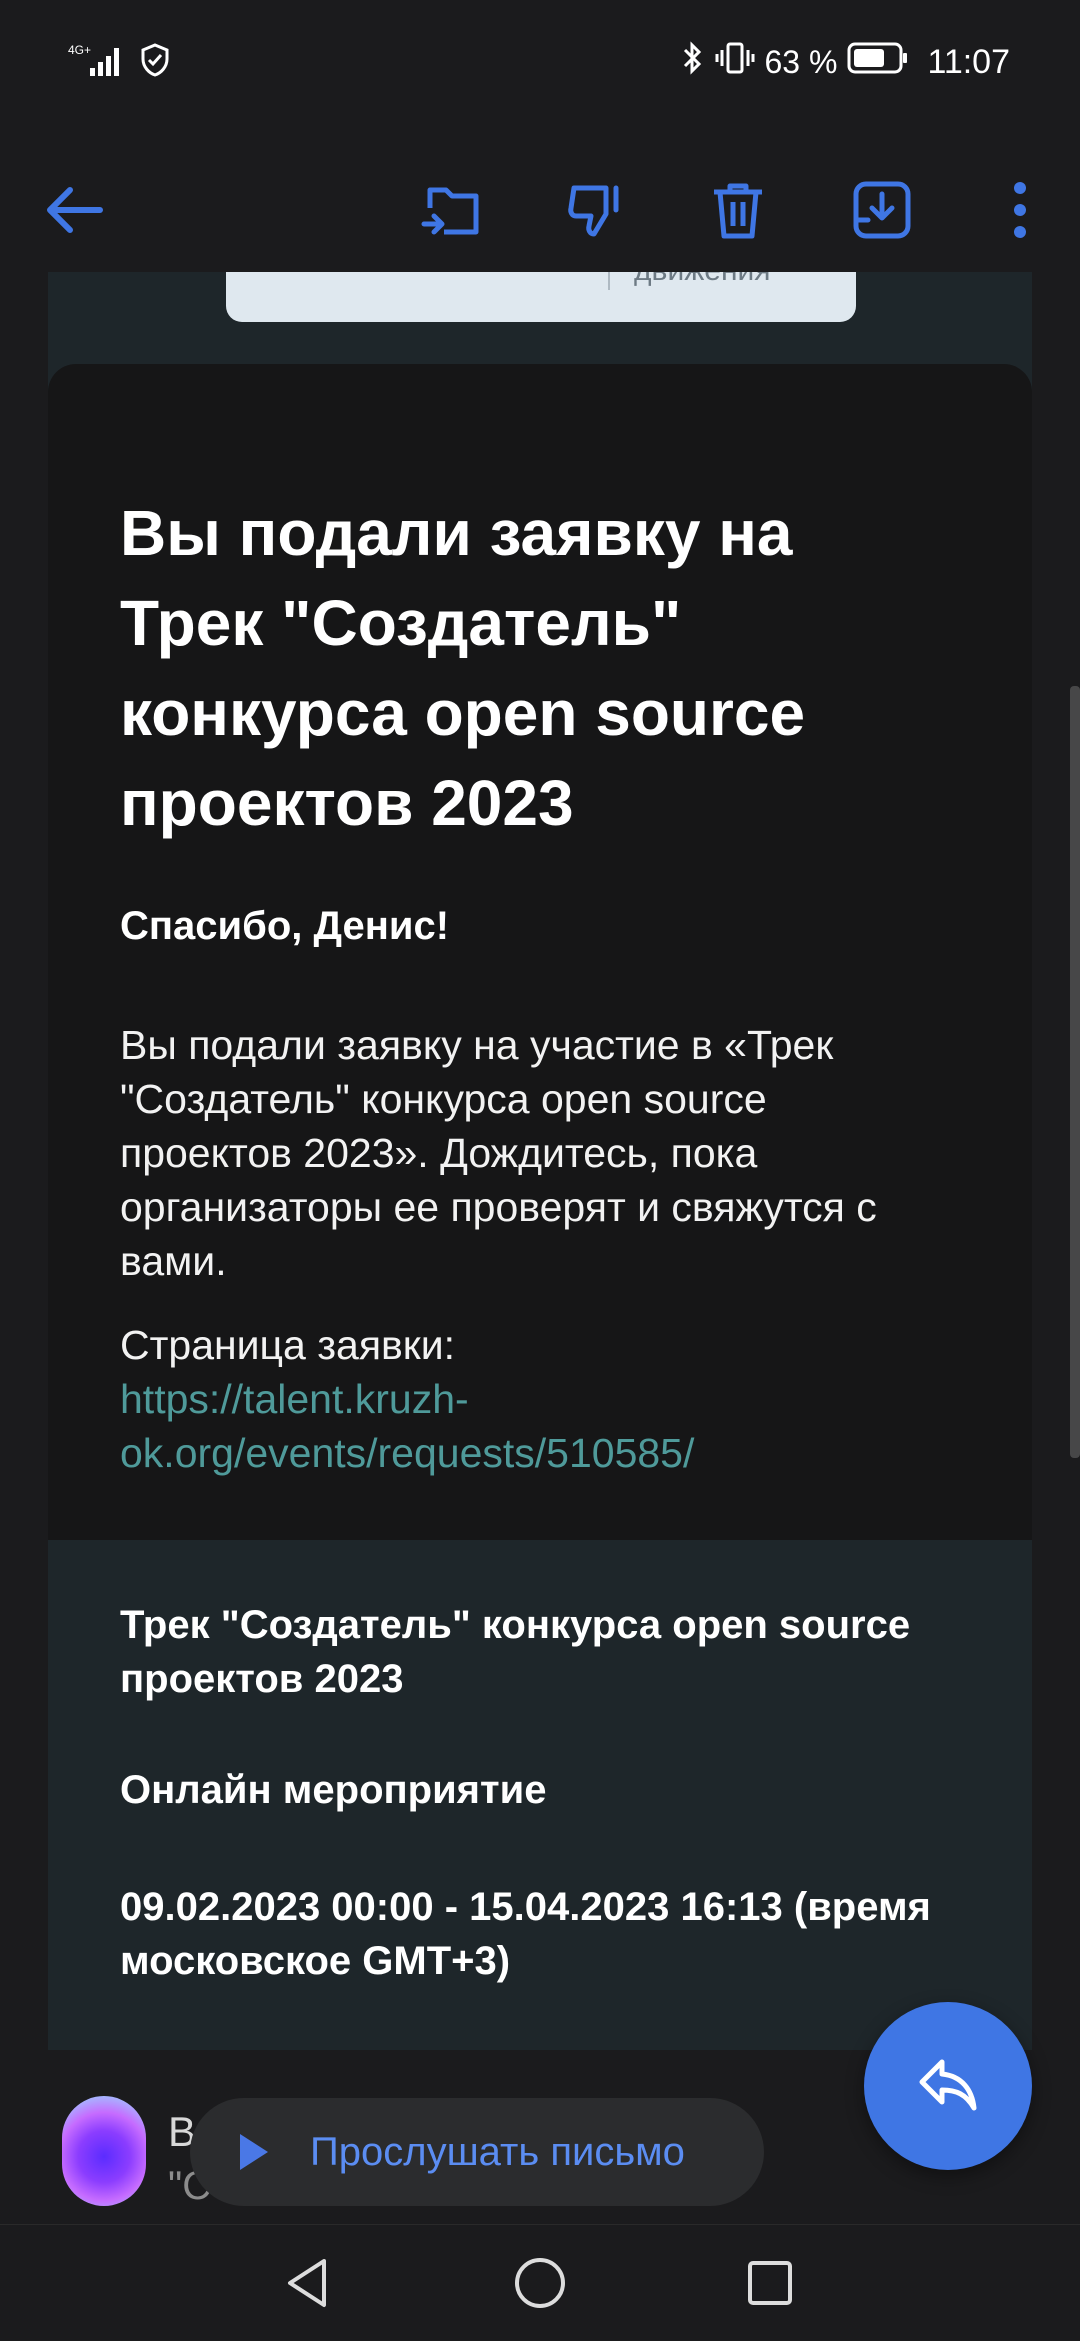 The height and width of the screenshot is (2341, 1080). I want to click on spam-button, so click(596, 210).